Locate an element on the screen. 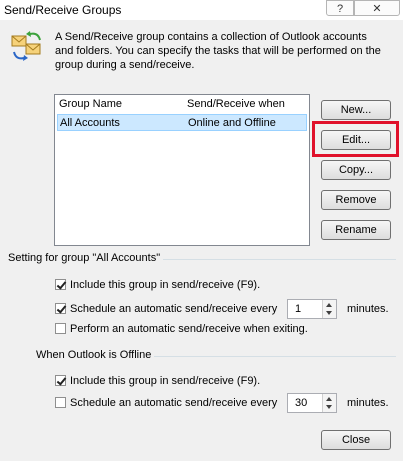 This screenshot has height=461, width=403. list-row: All Accounts Online and Offline is located at coordinates (182, 122).